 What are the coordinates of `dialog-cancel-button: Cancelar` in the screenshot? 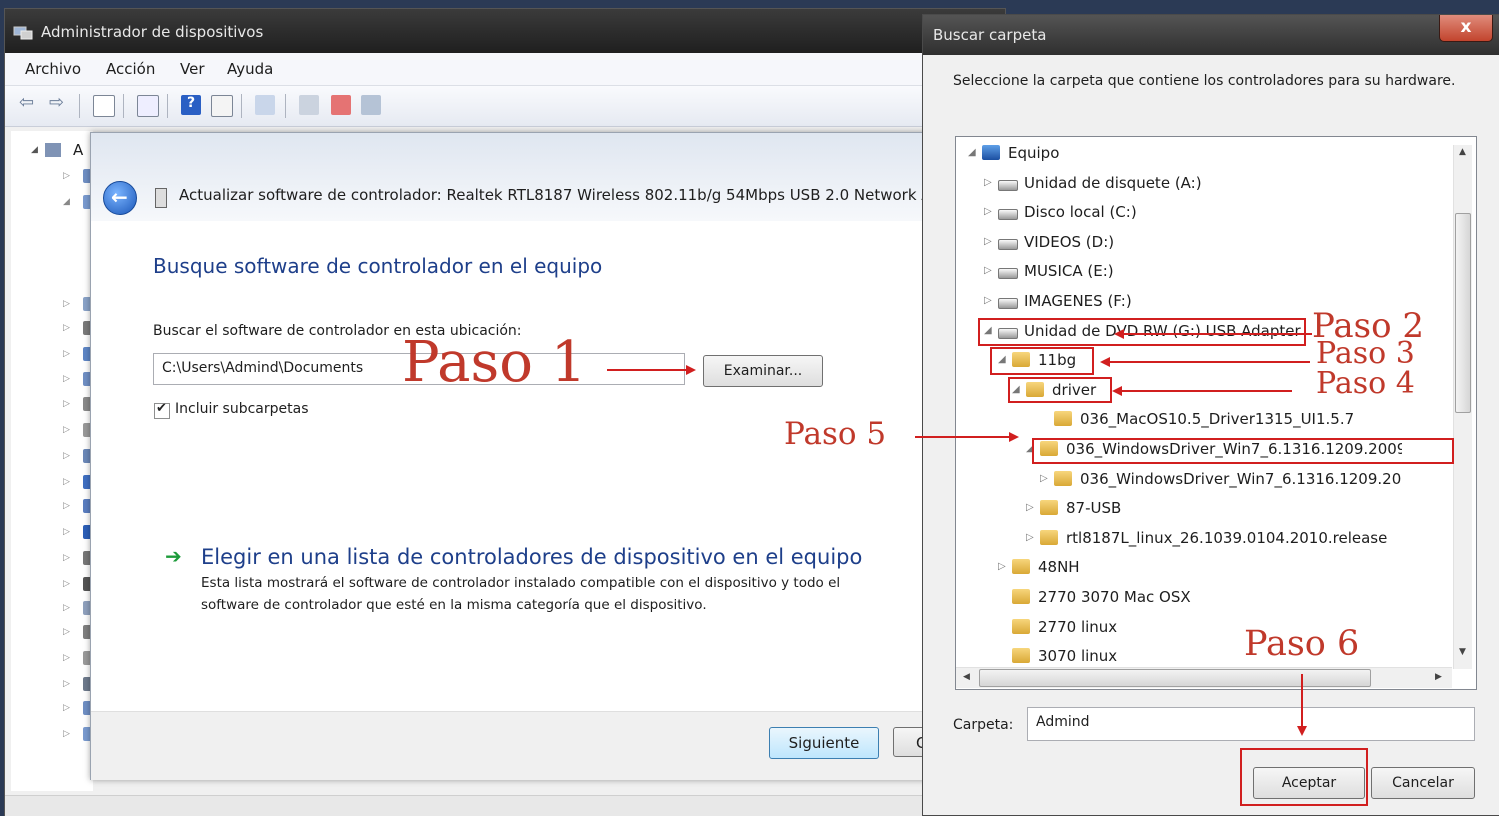 It's located at (1423, 783).